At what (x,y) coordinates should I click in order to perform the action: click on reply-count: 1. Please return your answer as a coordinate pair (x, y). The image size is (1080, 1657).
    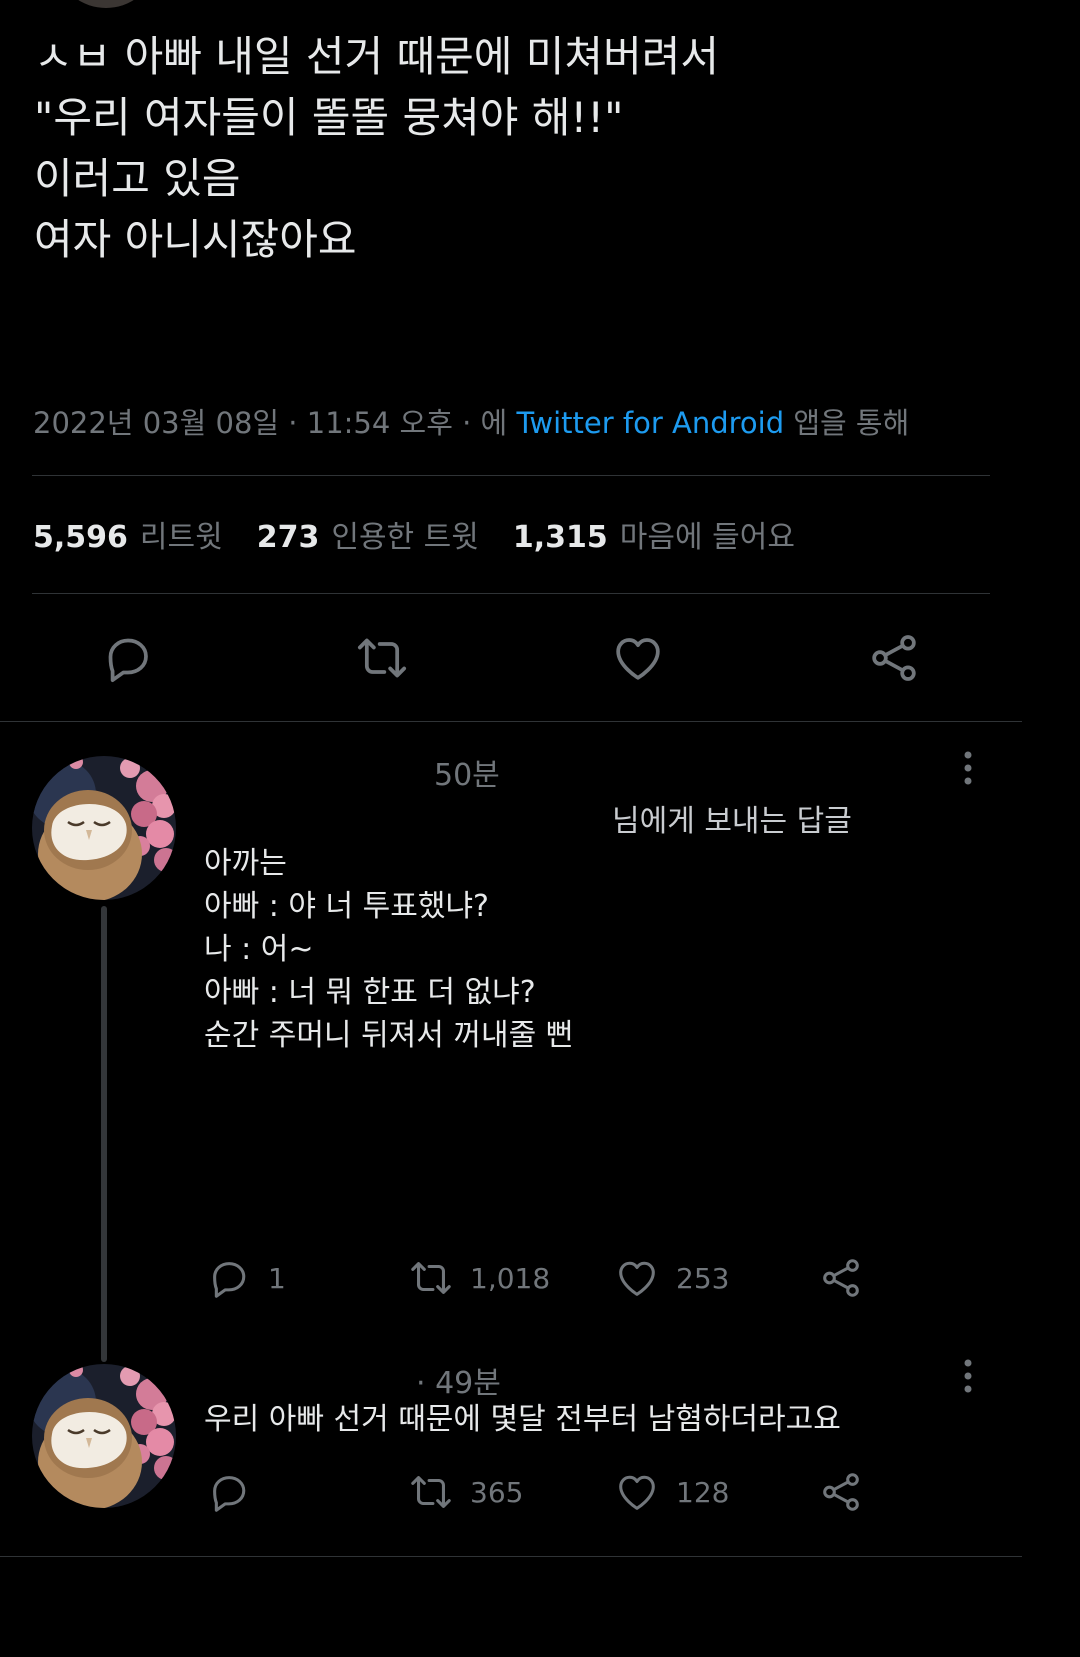
    Looking at the image, I should click on (277, 1278).